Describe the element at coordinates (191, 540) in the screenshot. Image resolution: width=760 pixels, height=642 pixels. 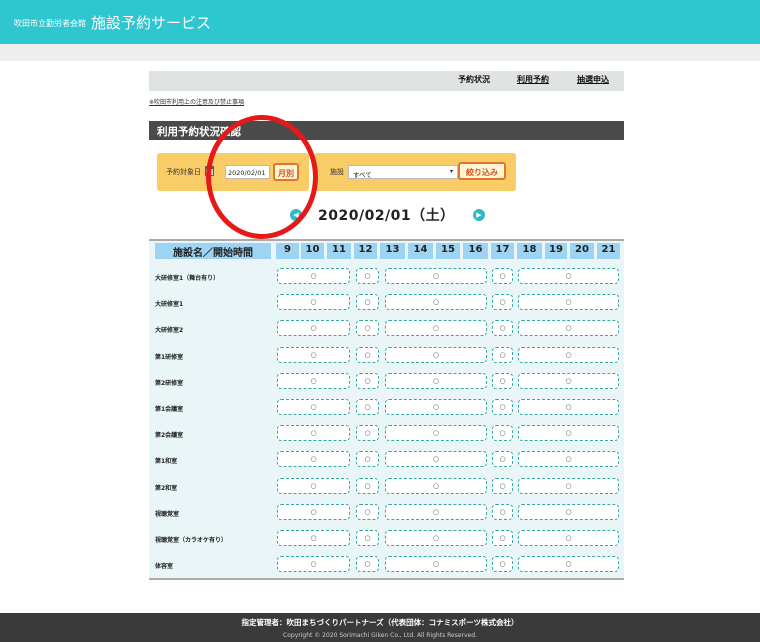
I see `facility-name: 視聴覚室（カラオケ有り）` at that location.